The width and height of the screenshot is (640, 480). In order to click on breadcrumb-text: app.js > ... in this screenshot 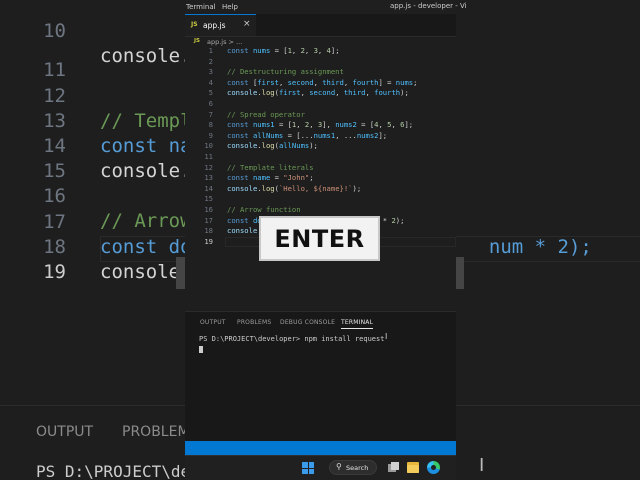, I will do `click(224, 42)`.